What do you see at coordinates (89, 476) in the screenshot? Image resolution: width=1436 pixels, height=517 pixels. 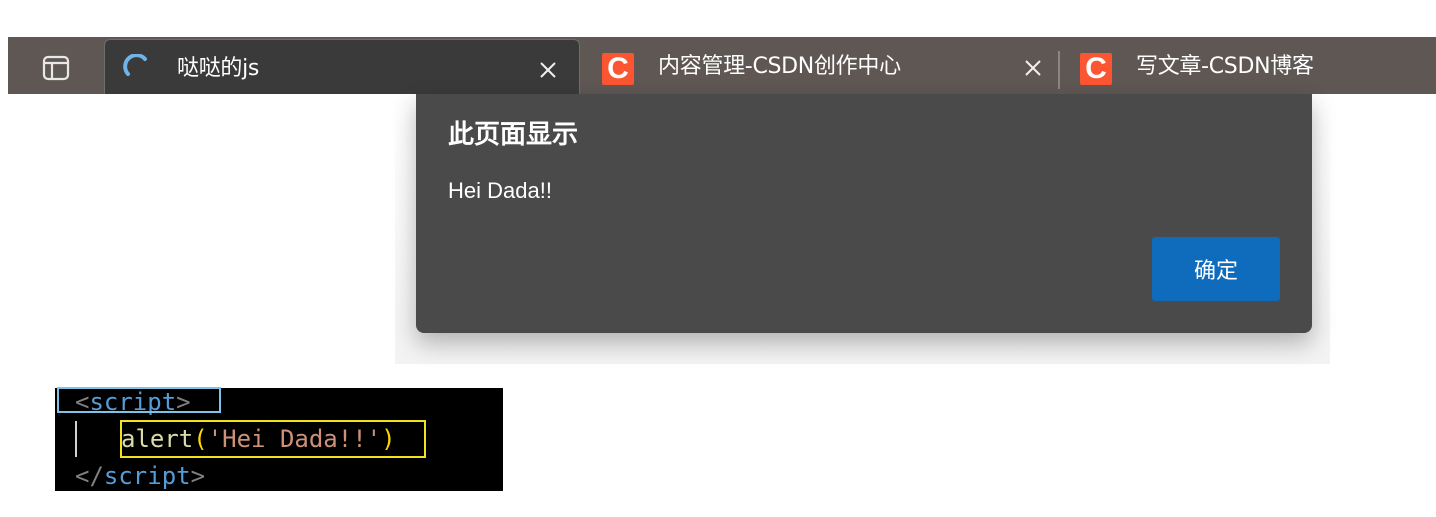 I see `code-token: </` at bounding box center [89, 476].